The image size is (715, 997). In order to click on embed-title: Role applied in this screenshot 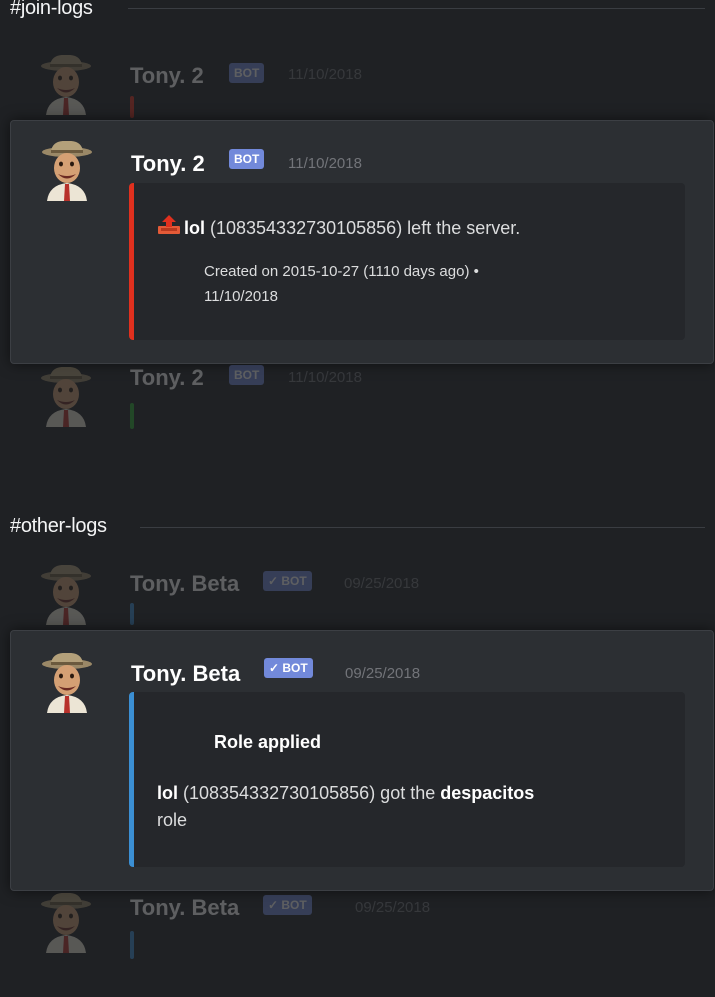, I will do `click(268, 742)`.